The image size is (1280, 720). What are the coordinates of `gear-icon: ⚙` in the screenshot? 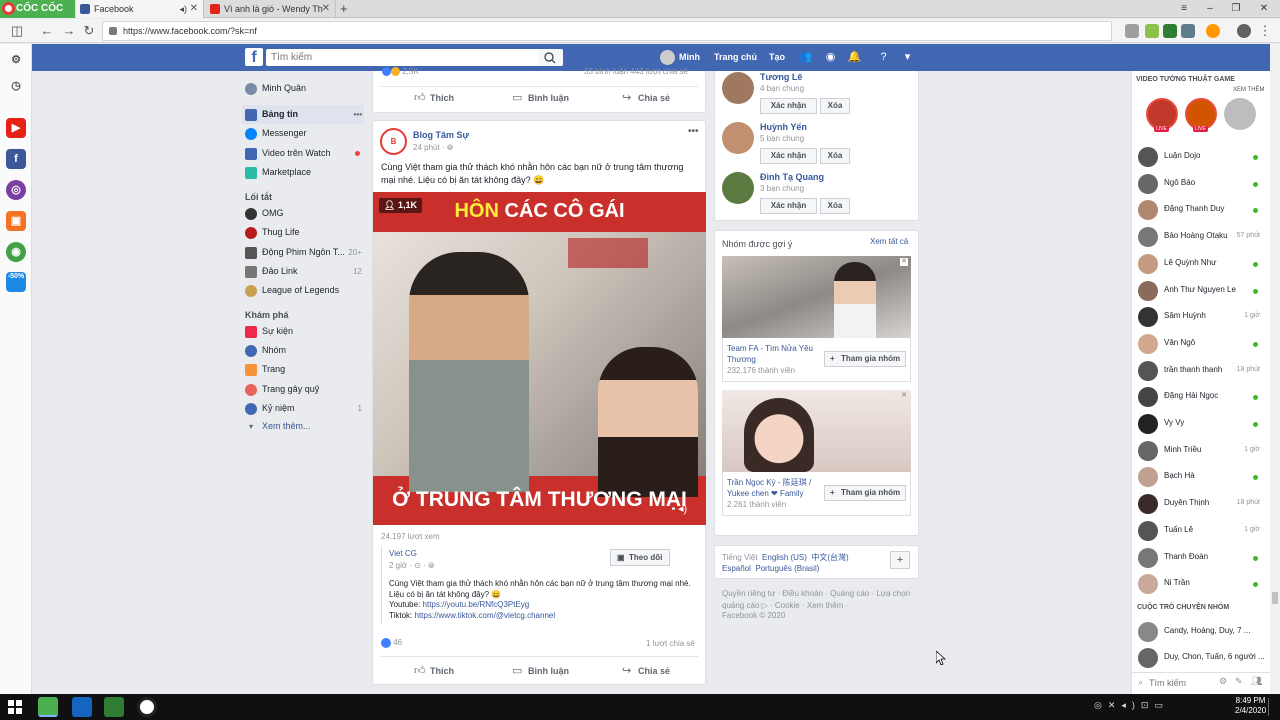 It's located at (1223, 681).